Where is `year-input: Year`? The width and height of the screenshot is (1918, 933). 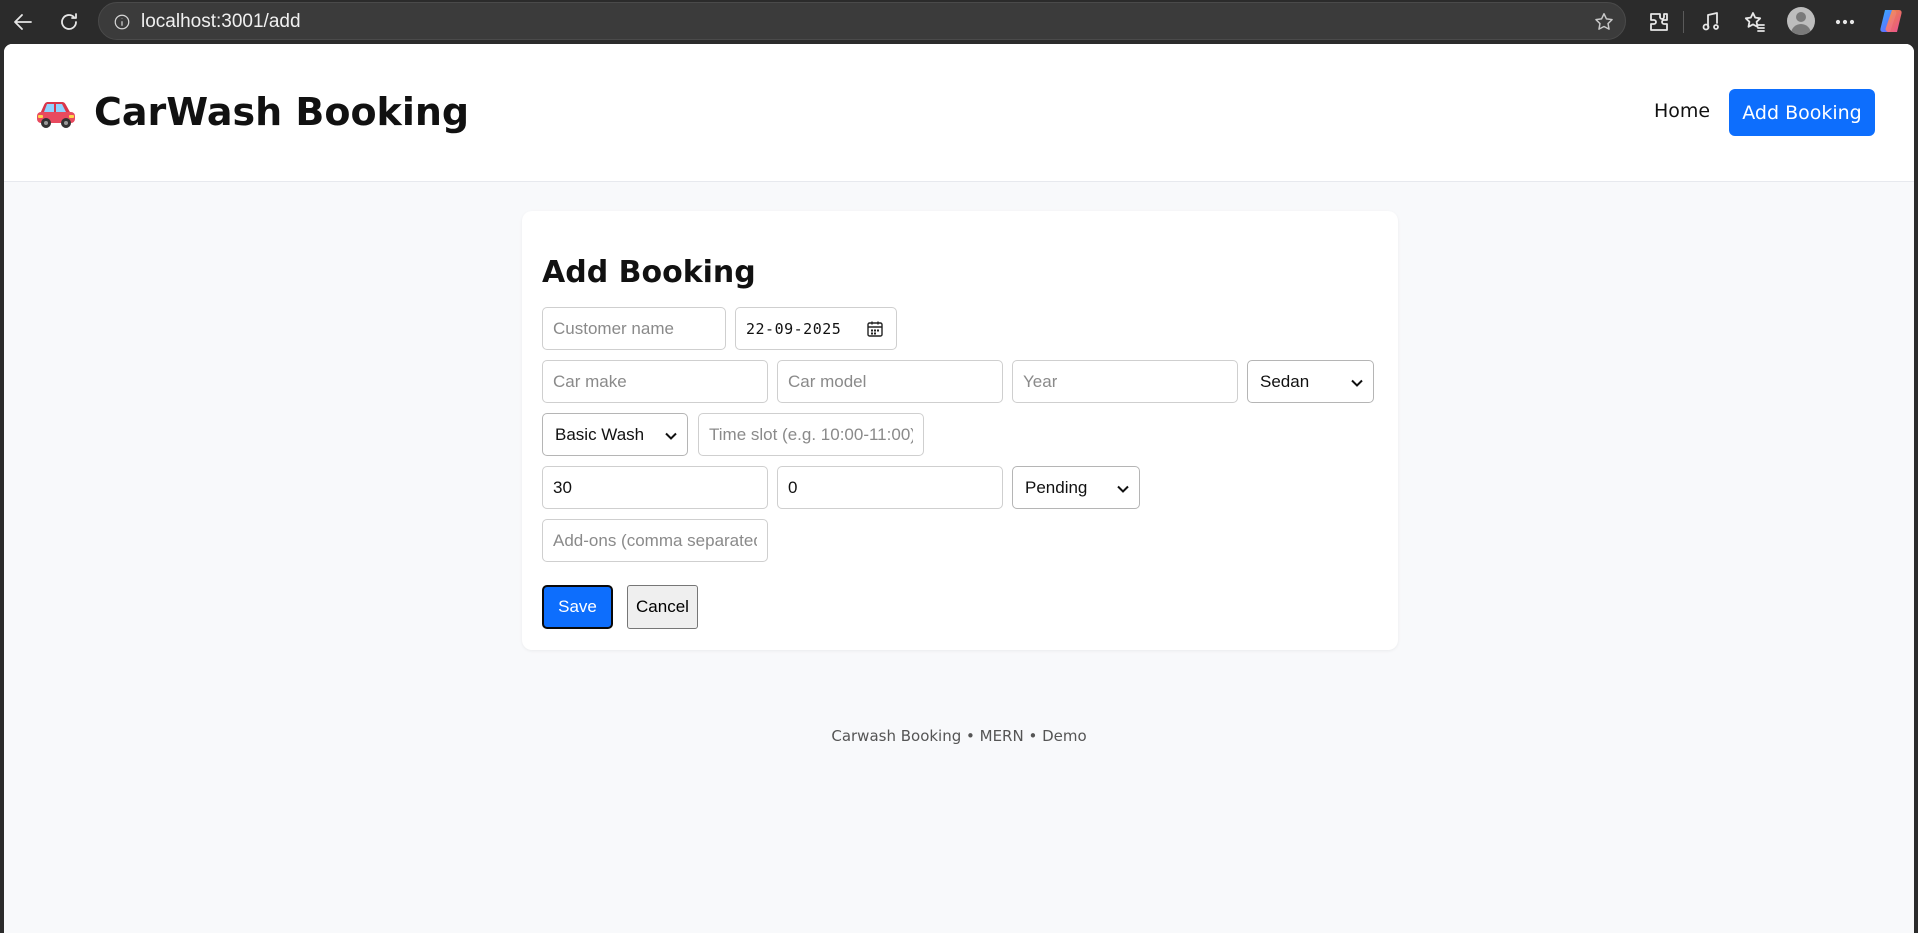
year-input: Year is located at coordinates (1125, 381).